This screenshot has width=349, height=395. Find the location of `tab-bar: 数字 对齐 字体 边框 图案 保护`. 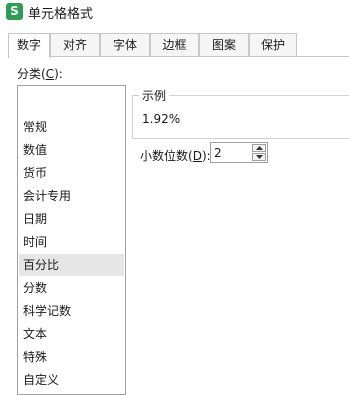

tab-bar: 数字 对齐 字体 边框 图案 保护 is located at coordinates (178, 45).